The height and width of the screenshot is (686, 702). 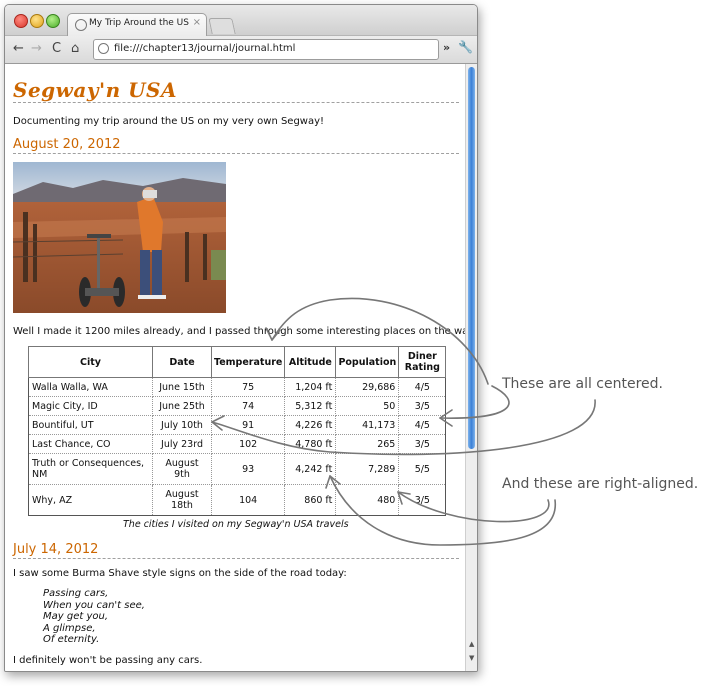 What do you see at coordinates (473, 507) in the screenshot?
I see `arrow-to-population` at bounding box center [473, 507].